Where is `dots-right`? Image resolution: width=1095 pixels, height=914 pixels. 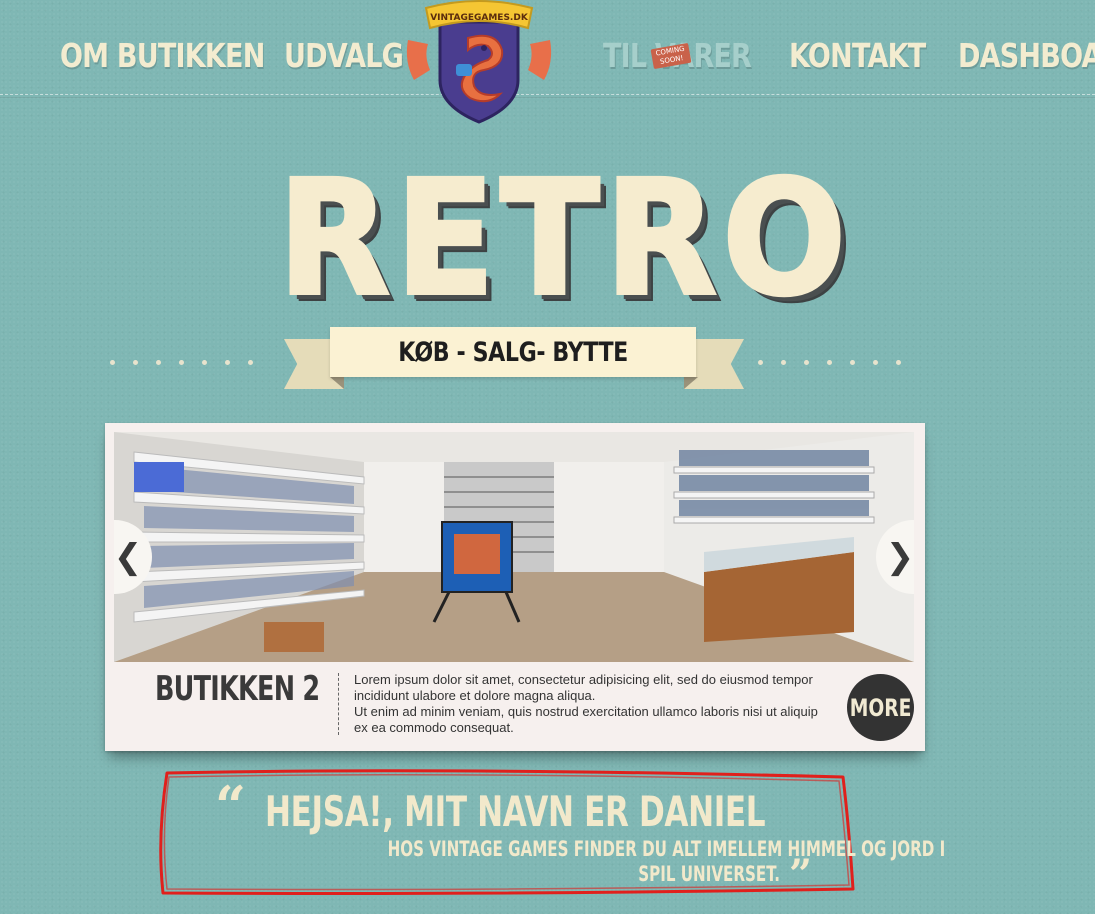 dots-right is located at coordinates (829, 363).